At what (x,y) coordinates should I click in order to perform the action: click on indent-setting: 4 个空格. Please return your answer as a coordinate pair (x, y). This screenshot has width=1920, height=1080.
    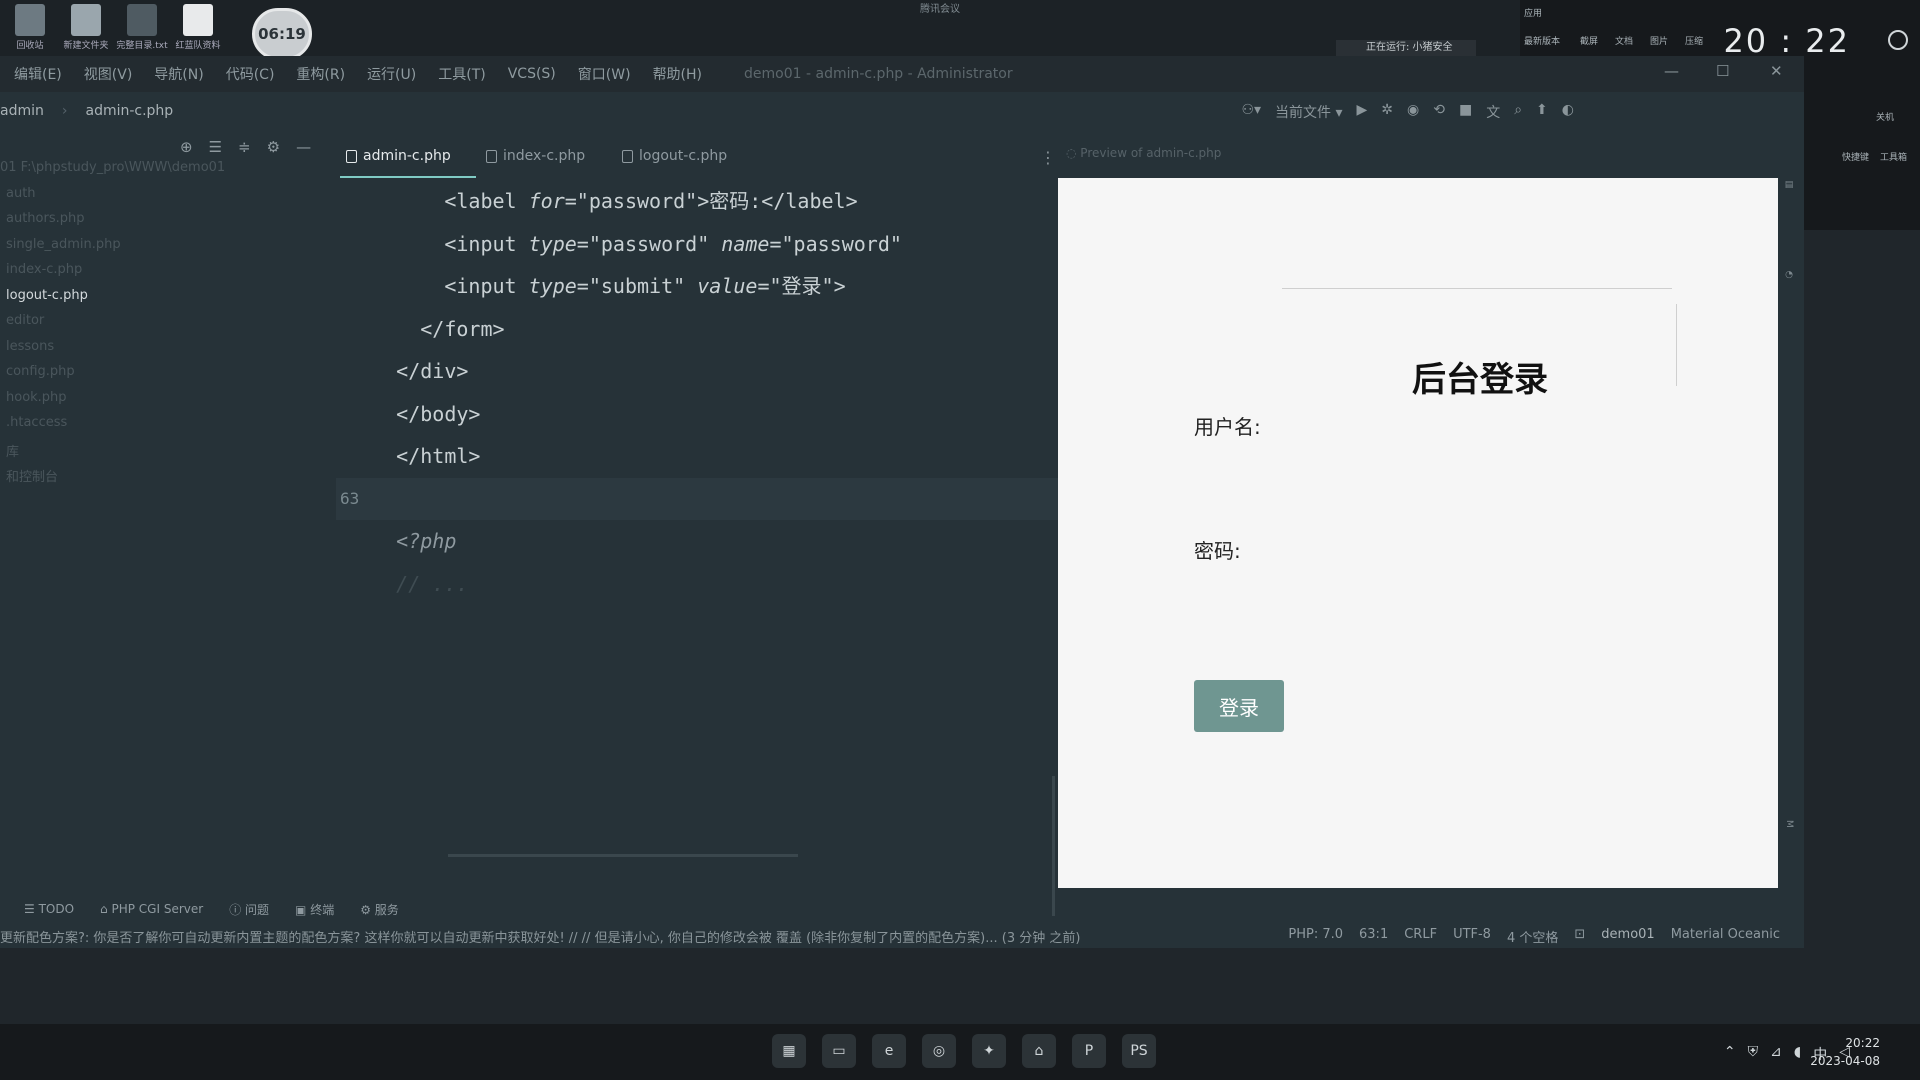
    Looking at the image, I should click on (1532, 936).